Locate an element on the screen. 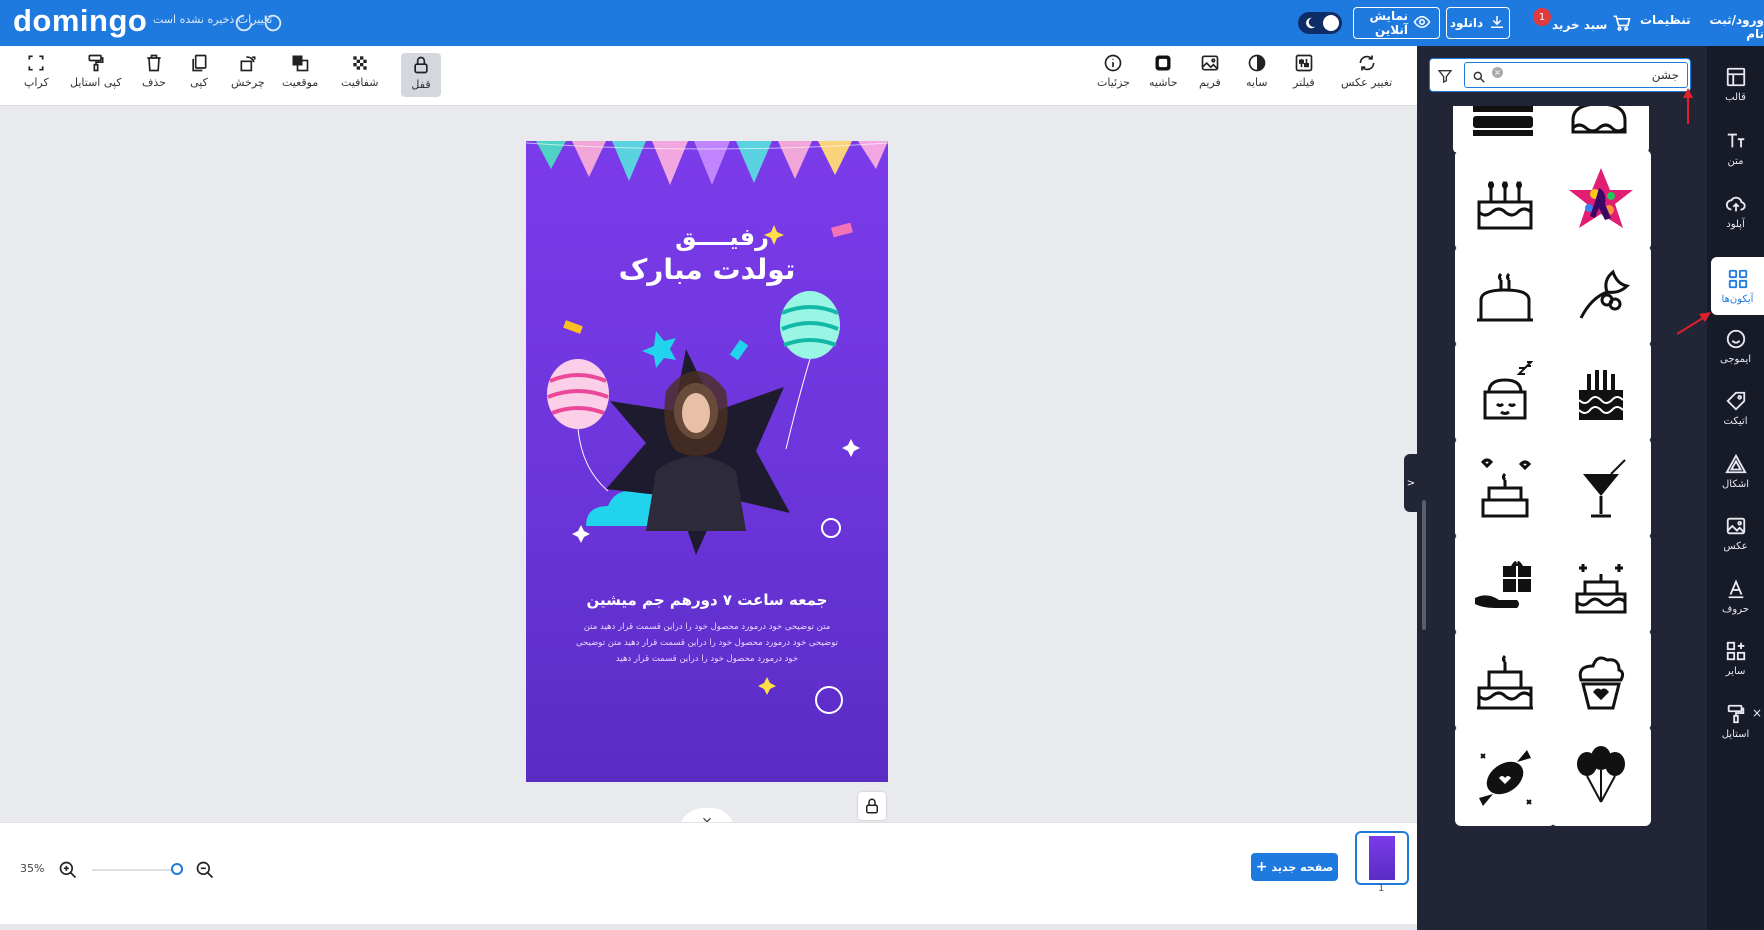 The width and height of the screenshot is (1764, 930). zoom-slider-handle is located at coordinates (177, 869).